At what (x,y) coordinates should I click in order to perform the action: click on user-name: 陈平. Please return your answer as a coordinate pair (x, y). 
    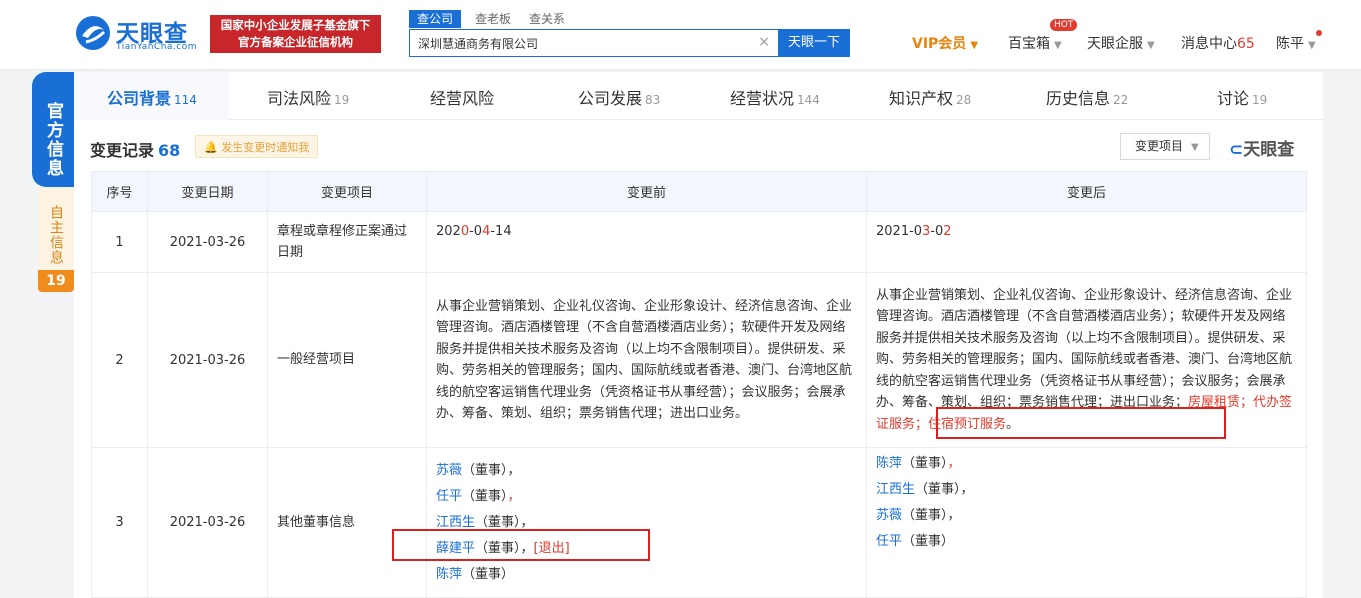
    Looking at the image, I should click on (1290, 44).